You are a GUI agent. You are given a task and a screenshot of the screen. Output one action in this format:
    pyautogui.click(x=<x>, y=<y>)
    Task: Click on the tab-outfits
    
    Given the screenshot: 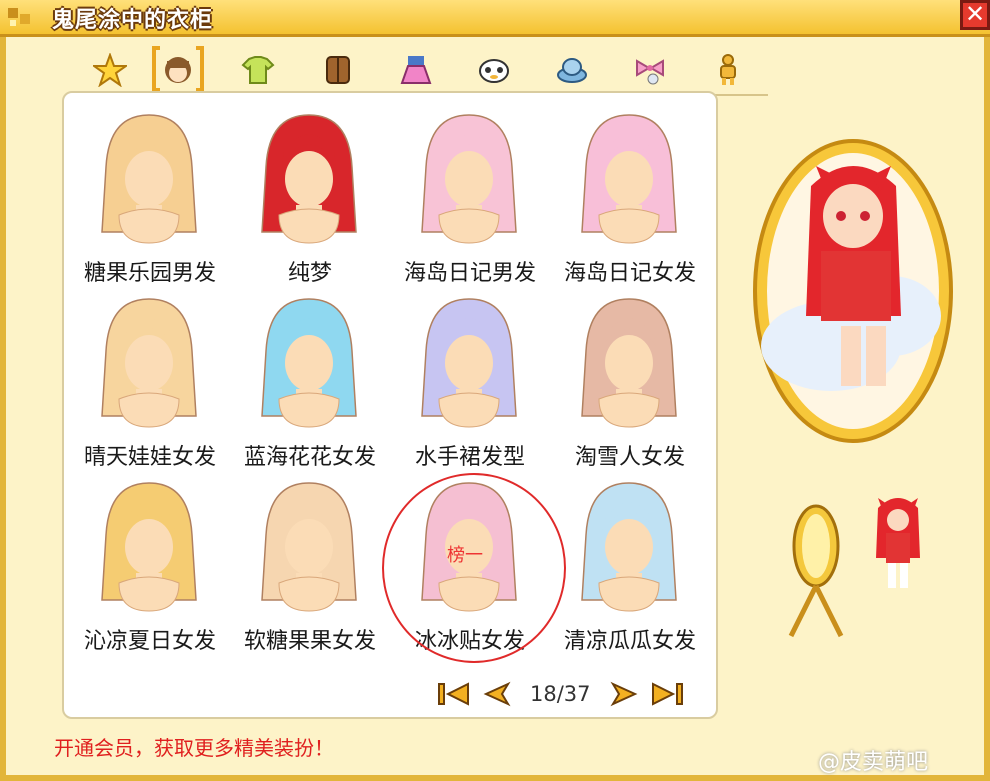 What is the action you would take?
    pyautogui.click(x=338, y=70)
    